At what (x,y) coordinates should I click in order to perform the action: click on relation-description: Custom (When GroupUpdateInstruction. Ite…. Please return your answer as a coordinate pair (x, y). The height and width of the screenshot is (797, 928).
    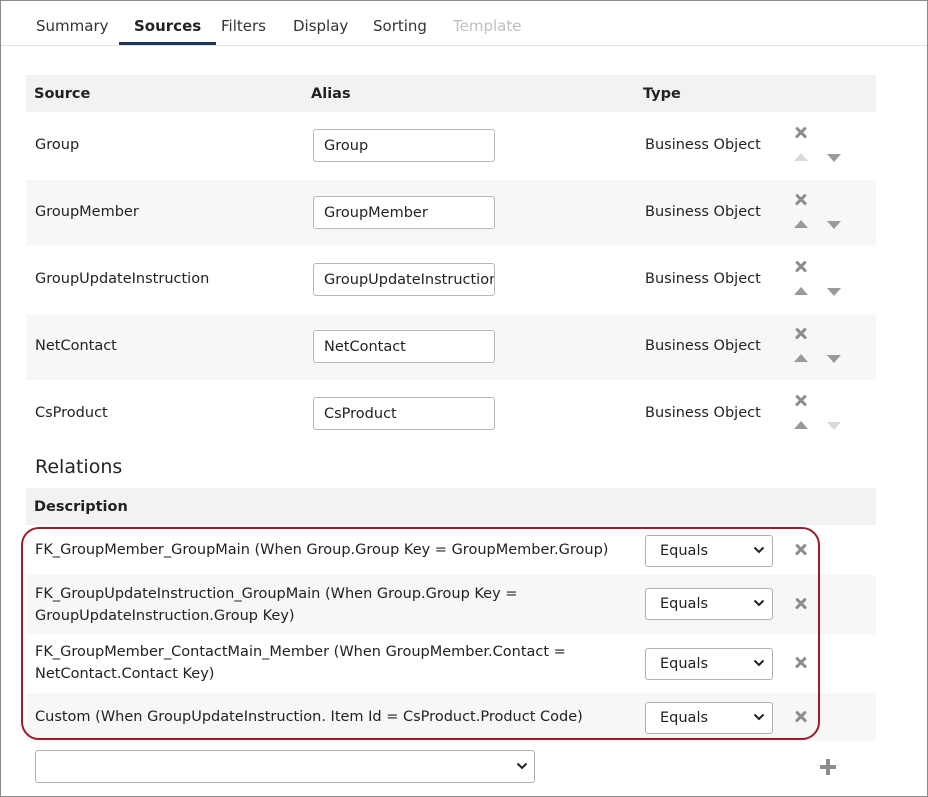
    Looking at the image, I should click on (309, 717).